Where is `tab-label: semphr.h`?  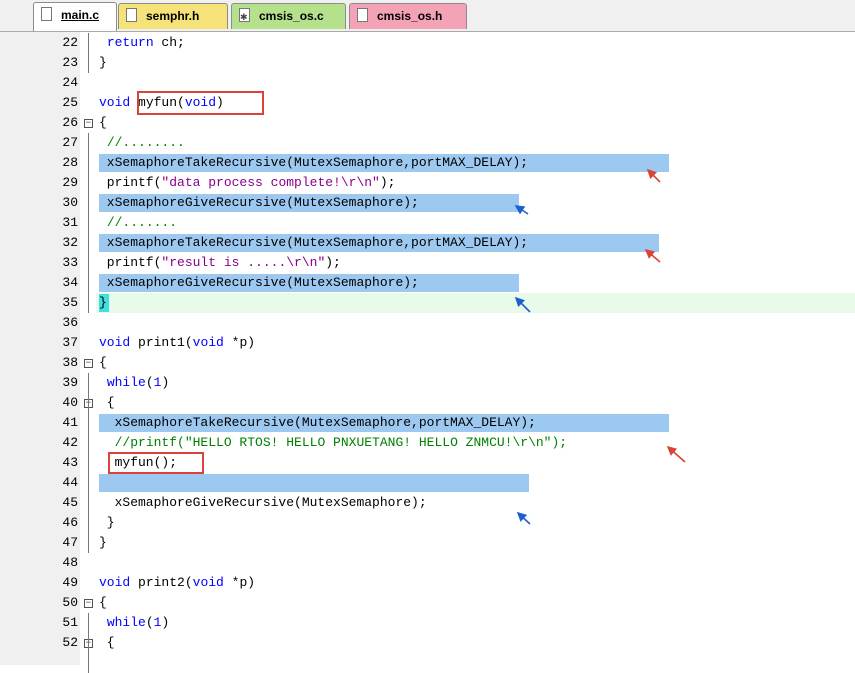
tab-label: semphr.h is located at coordinates (173, 16).